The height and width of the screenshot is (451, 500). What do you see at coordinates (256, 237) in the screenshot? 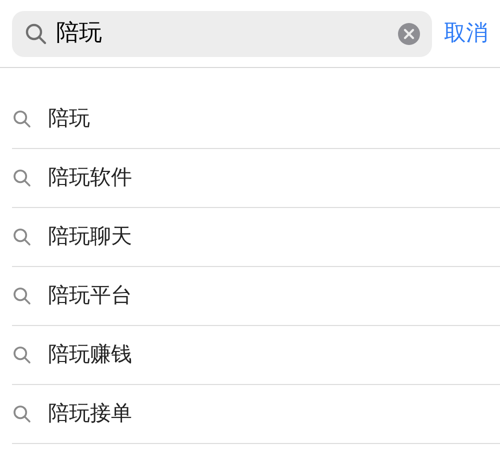
I see `suggestion-item: 陪玩聊天` at bounding box center [256, 237].